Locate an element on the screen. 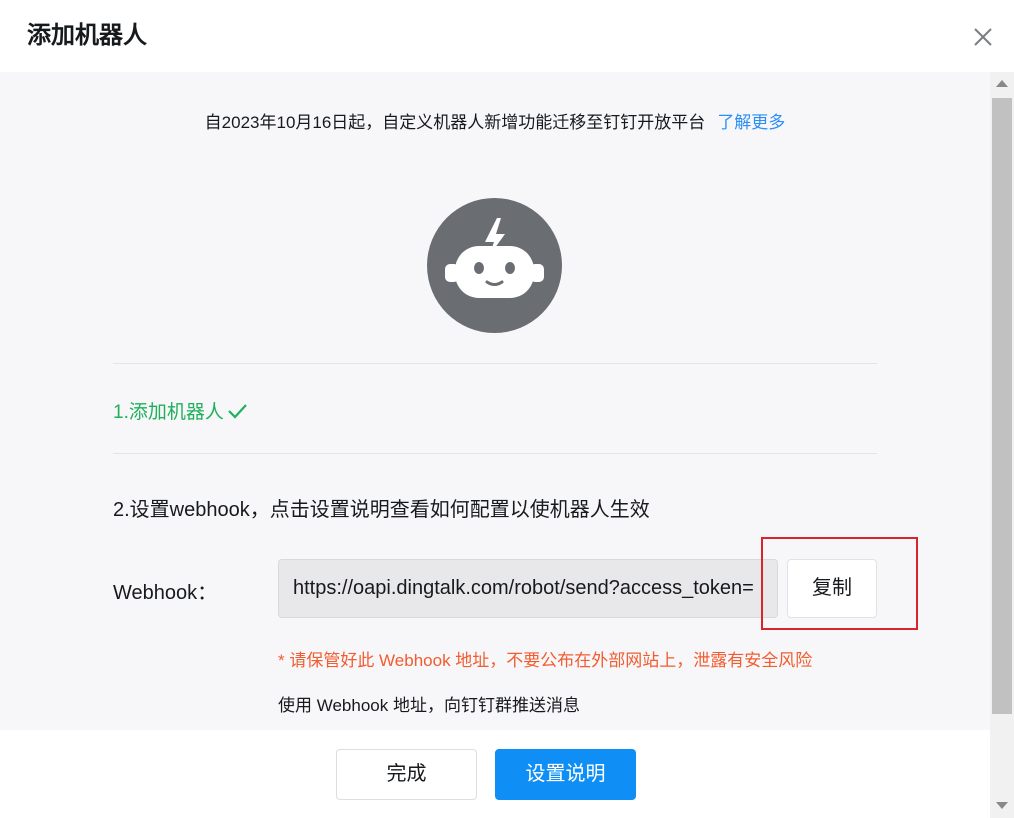  usage-hint: 使用 Webhook 地址，向钉钉群推送消息 is located at coordinates (429, 705).